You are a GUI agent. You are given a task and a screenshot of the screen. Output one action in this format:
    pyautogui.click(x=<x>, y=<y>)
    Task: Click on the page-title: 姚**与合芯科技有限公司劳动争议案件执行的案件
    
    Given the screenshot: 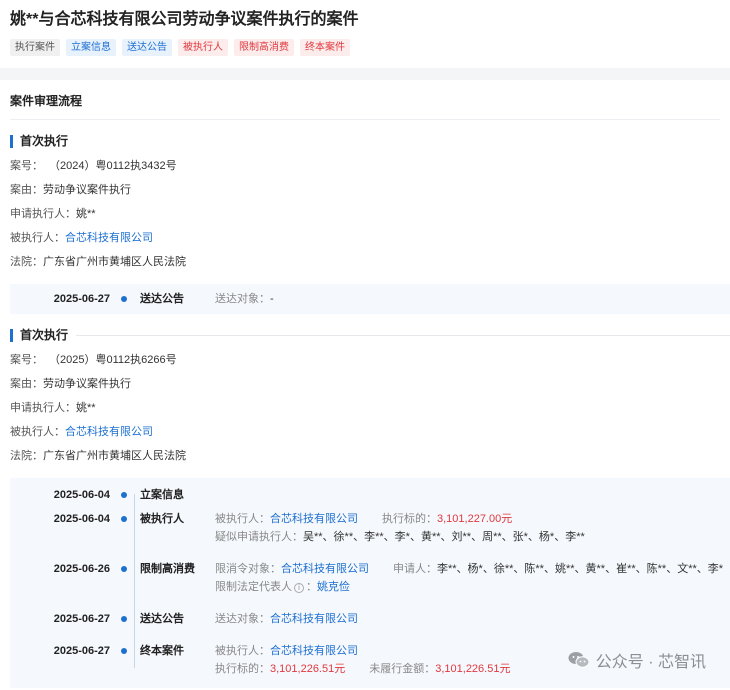 What is the action you would take?
    pyautogui.click(x=184, y=19)
    